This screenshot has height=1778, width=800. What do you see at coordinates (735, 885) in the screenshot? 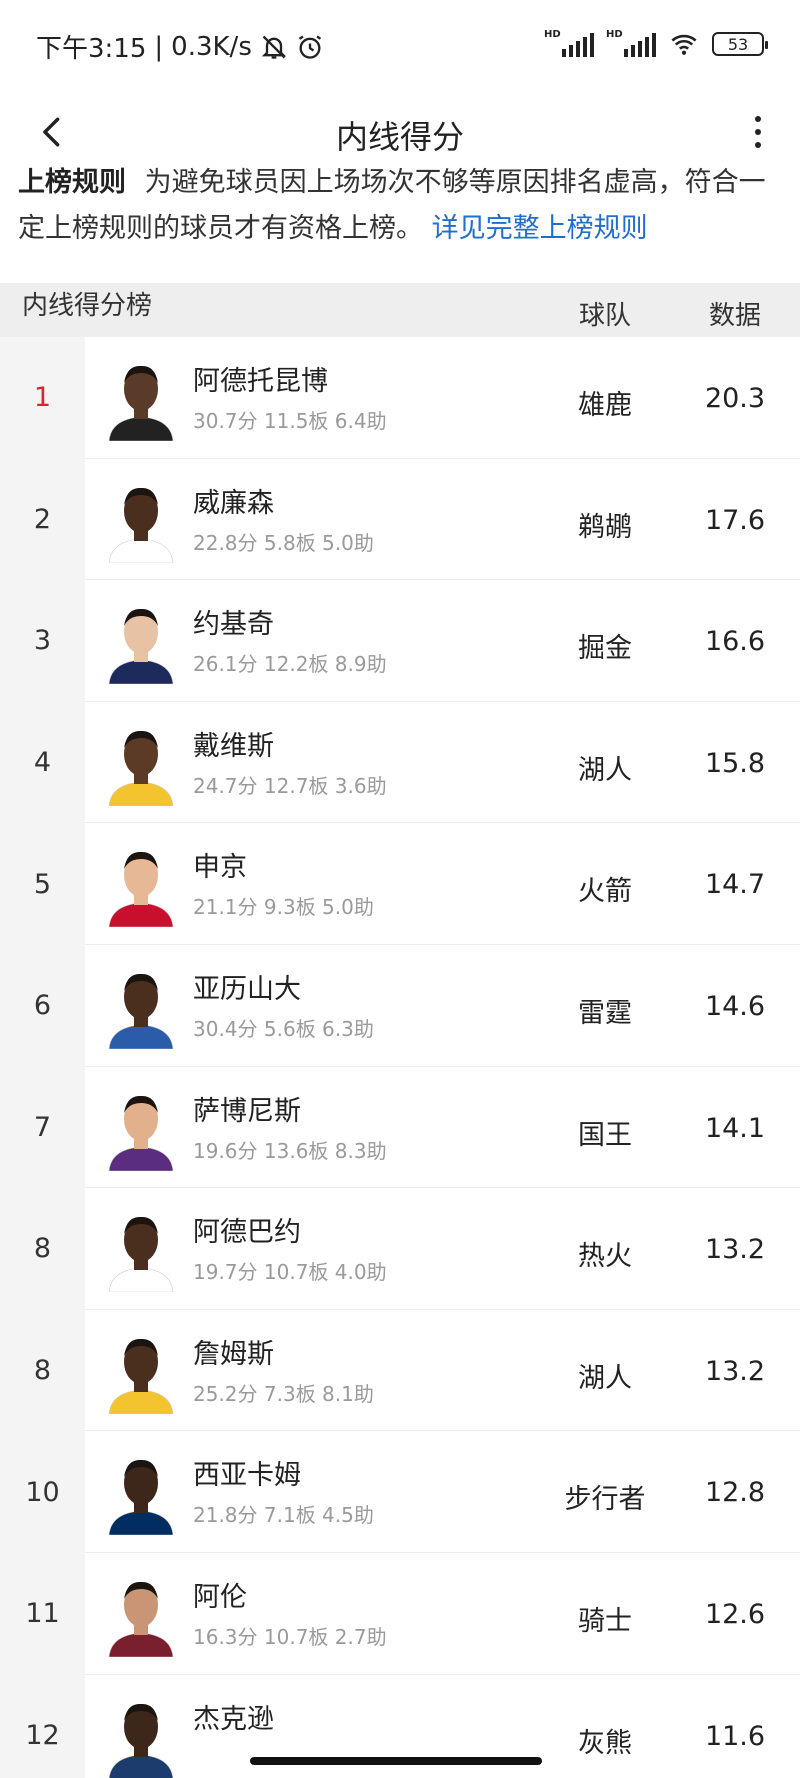
I see `stat-value: 14.7` at bounding box center [735, 885].